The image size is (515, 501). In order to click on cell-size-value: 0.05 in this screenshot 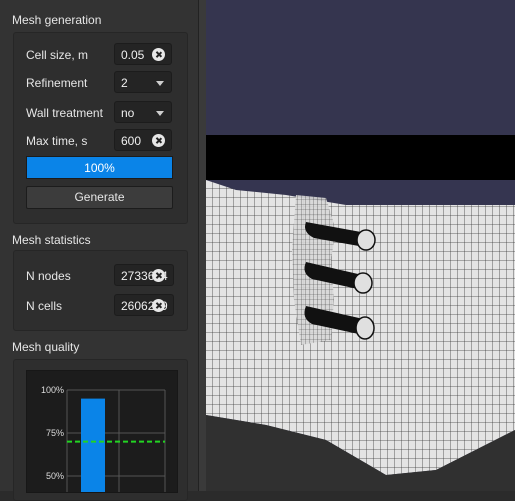, I will do `click(133, 55)`.